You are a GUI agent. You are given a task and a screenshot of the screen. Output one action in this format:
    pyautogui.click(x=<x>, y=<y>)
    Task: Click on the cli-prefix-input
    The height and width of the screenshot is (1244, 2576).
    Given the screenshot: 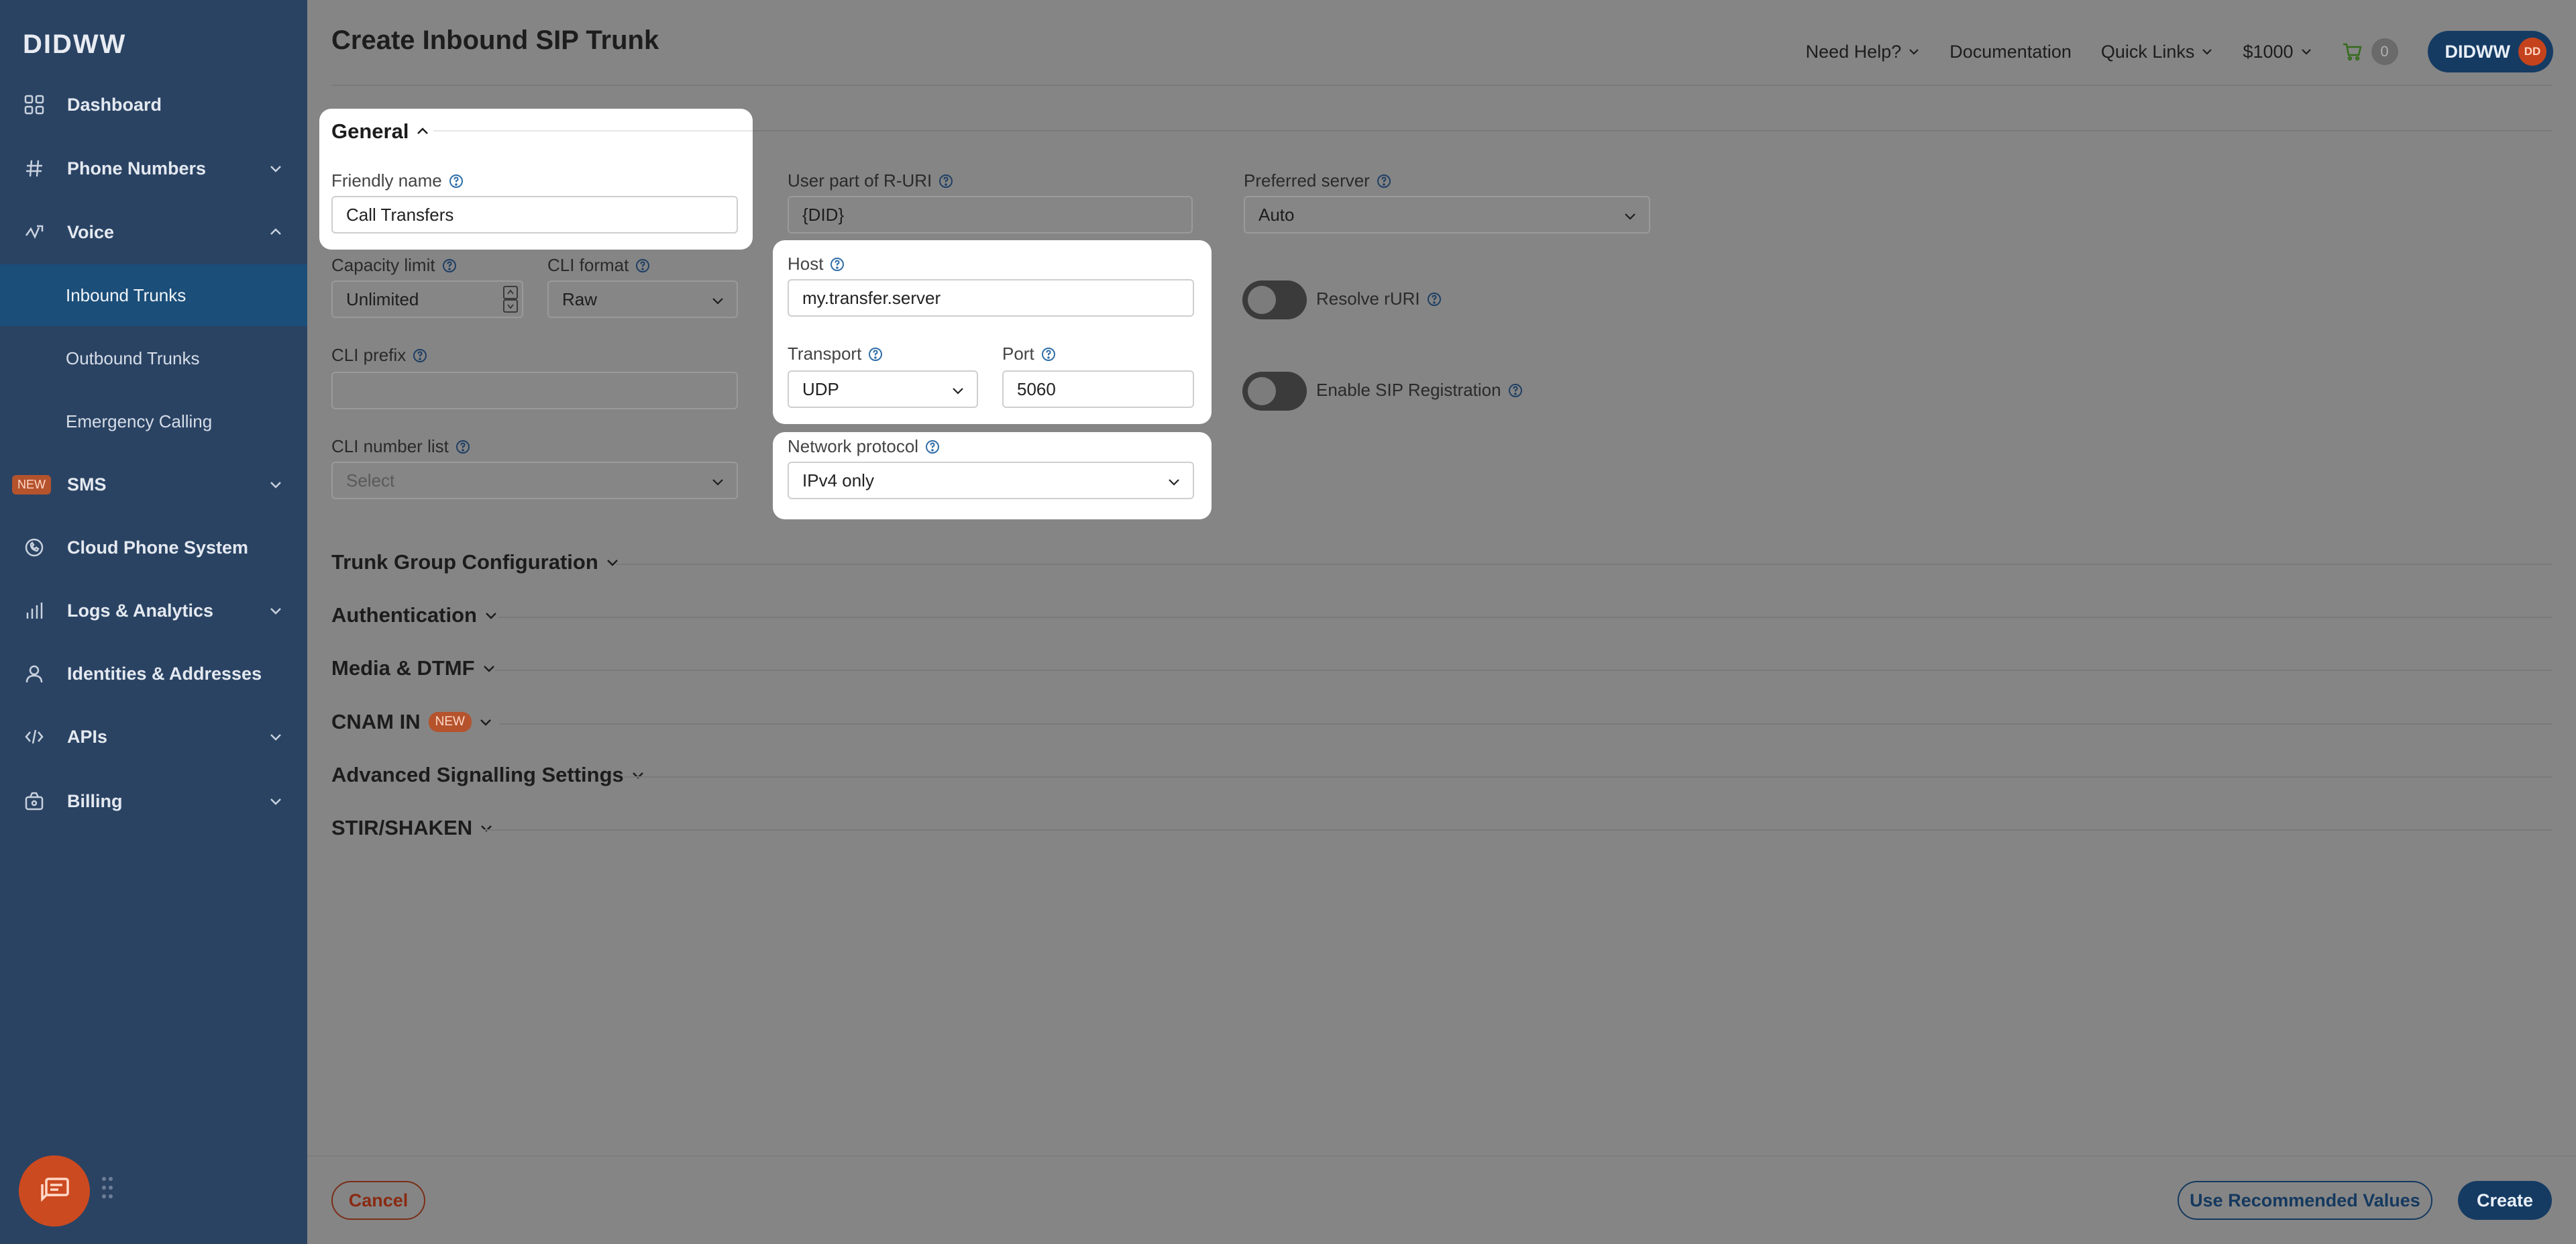 What is the action you would take?
    pyautogui.click(x=534, y=390)
    